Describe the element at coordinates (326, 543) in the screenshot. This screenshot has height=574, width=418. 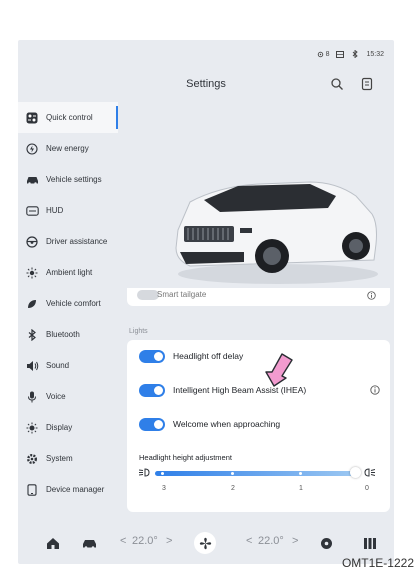
I see `media-icon` at that location.